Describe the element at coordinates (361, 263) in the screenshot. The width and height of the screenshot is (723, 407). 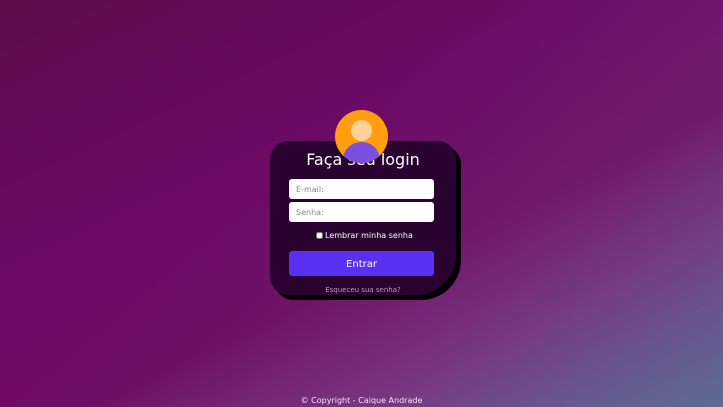
I see `login-button: Entrar` at that location.